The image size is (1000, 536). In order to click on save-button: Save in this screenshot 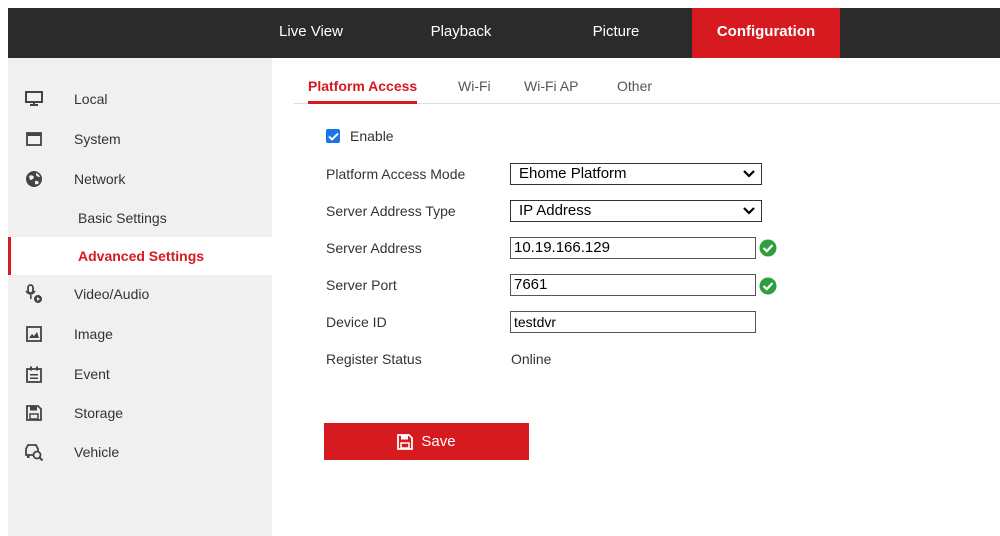, I will do `click(426, 441)`.